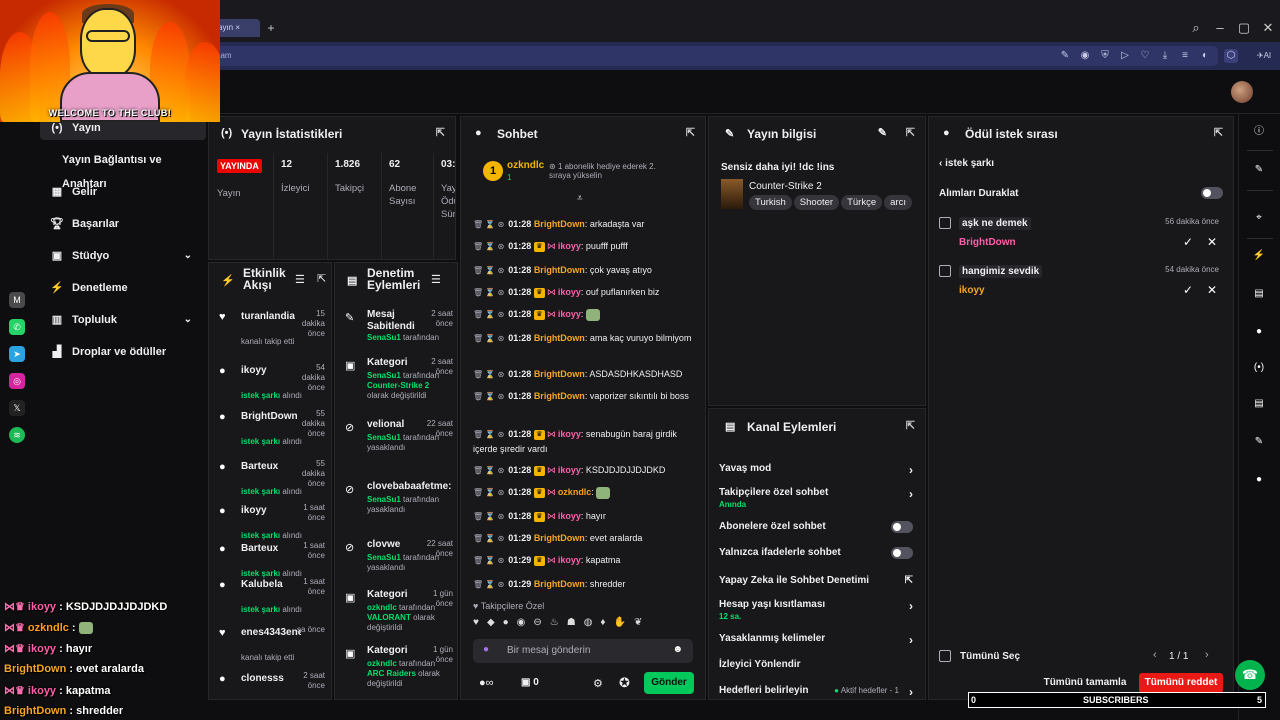 The image size is (1280, 720). Describe the element at coordinates (271, 28) in the screenshot. I see `new-tab-icon: +` at that location.